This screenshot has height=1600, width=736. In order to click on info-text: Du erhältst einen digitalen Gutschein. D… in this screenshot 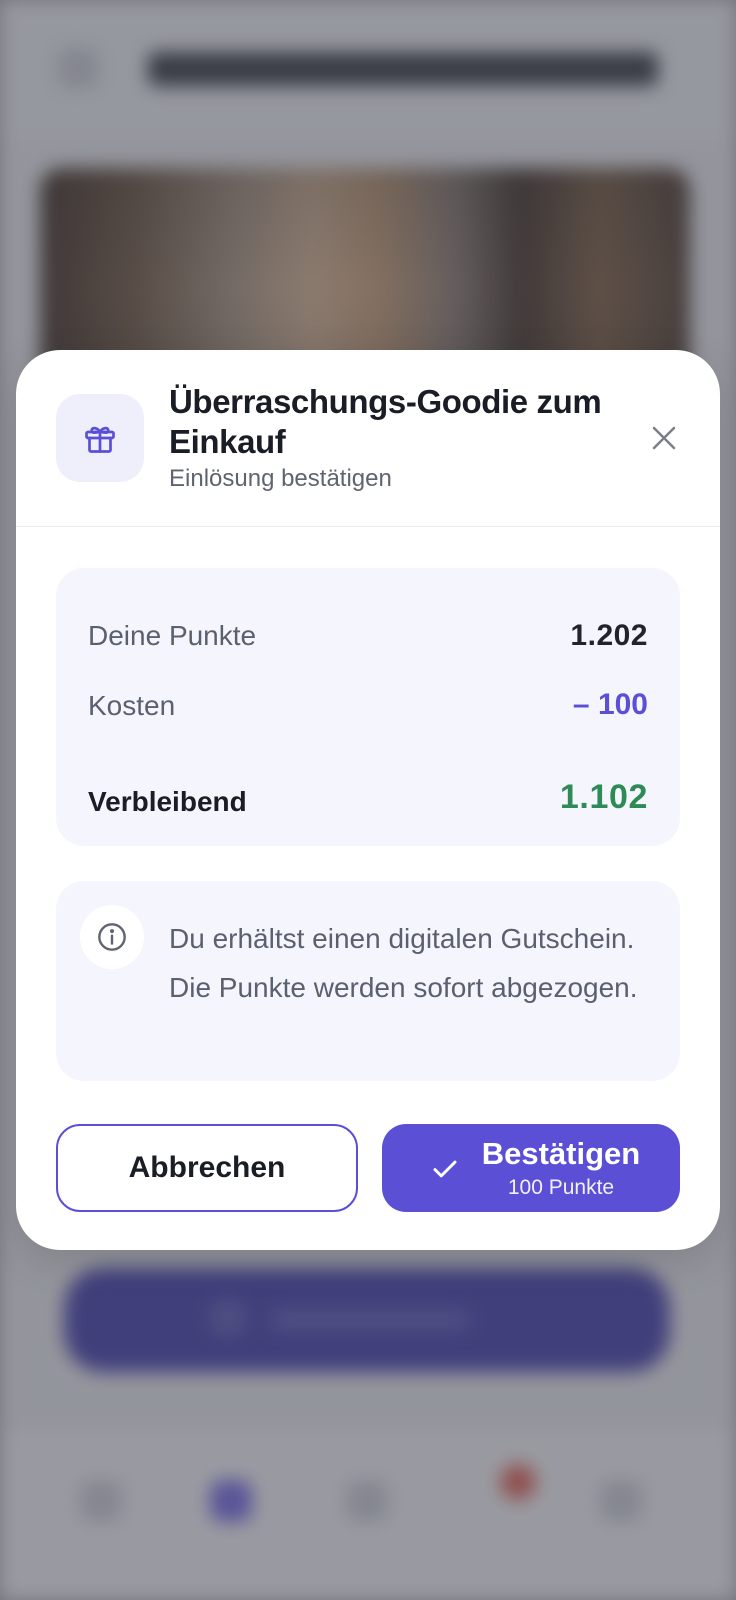, I will do `click(403, 963)`.